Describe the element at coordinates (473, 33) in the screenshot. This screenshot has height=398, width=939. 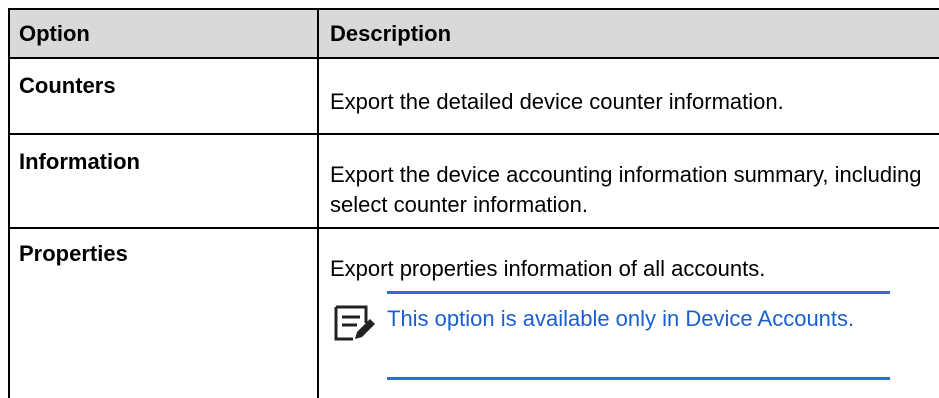
I see `table-header: Option Description` at that location.